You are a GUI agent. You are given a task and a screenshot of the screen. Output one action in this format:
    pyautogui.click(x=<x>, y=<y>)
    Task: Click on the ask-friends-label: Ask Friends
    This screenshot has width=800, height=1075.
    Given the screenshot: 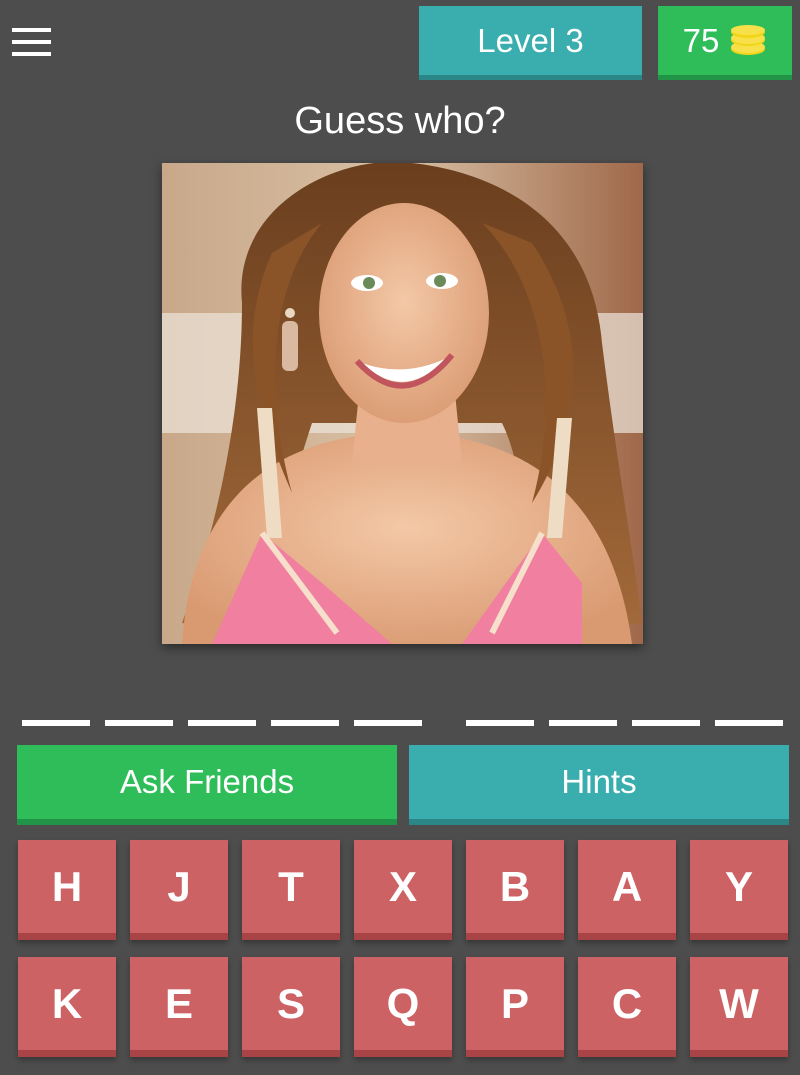 What is the action you would take?
    pyautogui.click(x=207, y=781)
    